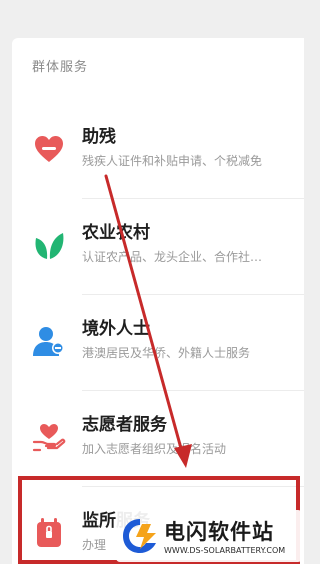 Image resolution: width=320 pixels, height=564 pixels. What do you see at coordinates (172, 161) in the screenshot?
I see `service-item-desc: 残疾人证件和补贴申请、个税减免` at bounding box center [172, 161].